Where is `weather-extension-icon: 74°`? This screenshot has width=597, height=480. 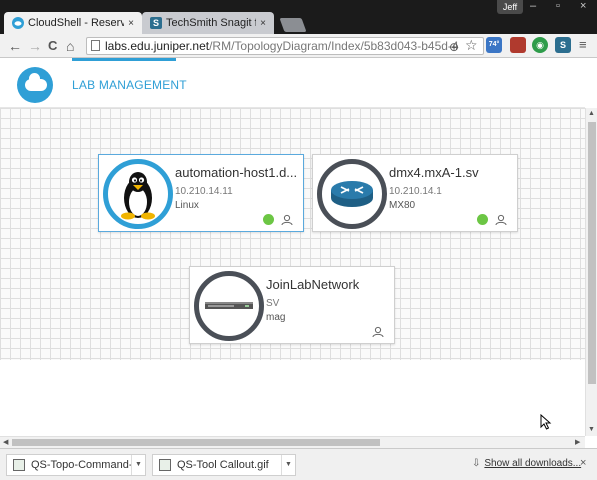
weather-extension-icon: 74° is located at coordinates (494, 45).